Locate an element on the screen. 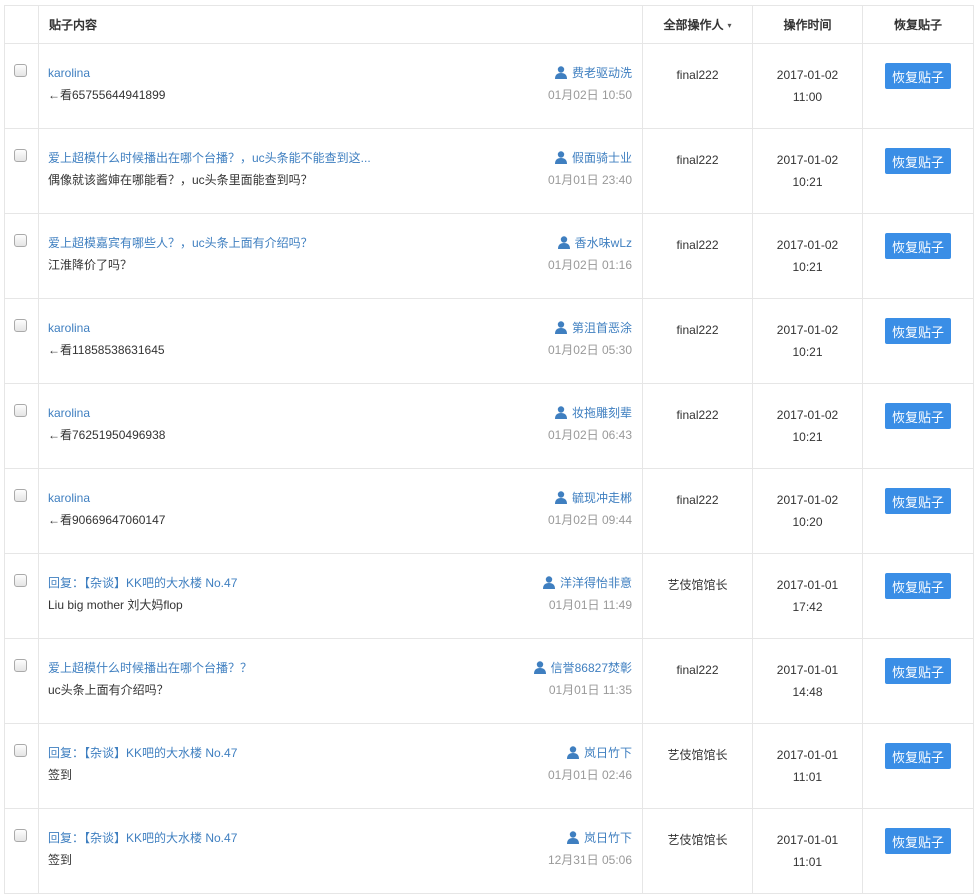 The image size is (974, 894). operation-time: 2017-01-02 11:00 is located at coordinates (807, 76).